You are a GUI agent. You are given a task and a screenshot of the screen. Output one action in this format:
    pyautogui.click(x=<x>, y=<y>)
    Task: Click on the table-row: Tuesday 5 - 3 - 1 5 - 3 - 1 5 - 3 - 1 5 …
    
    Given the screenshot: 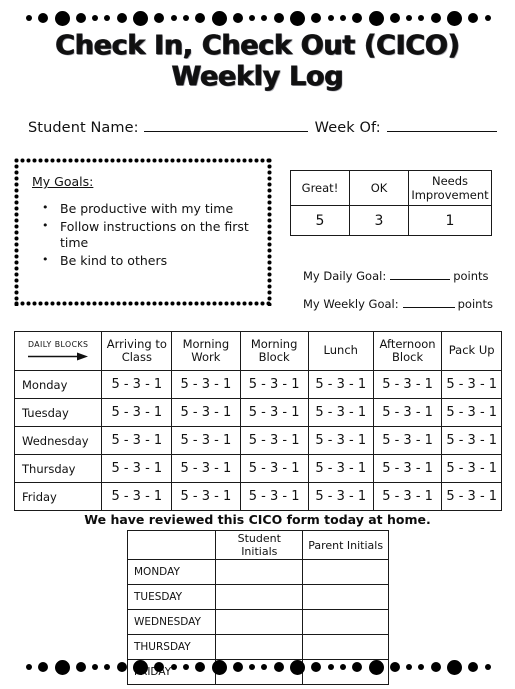 What is the action you would take?
    pyautogui.click(x=257, y=412)
    